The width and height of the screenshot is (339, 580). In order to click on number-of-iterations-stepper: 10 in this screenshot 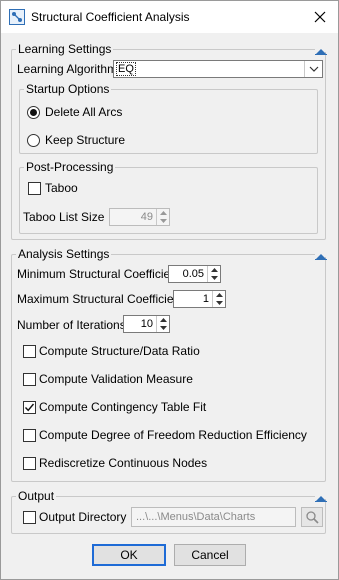, I will do `click(146, 324)`.